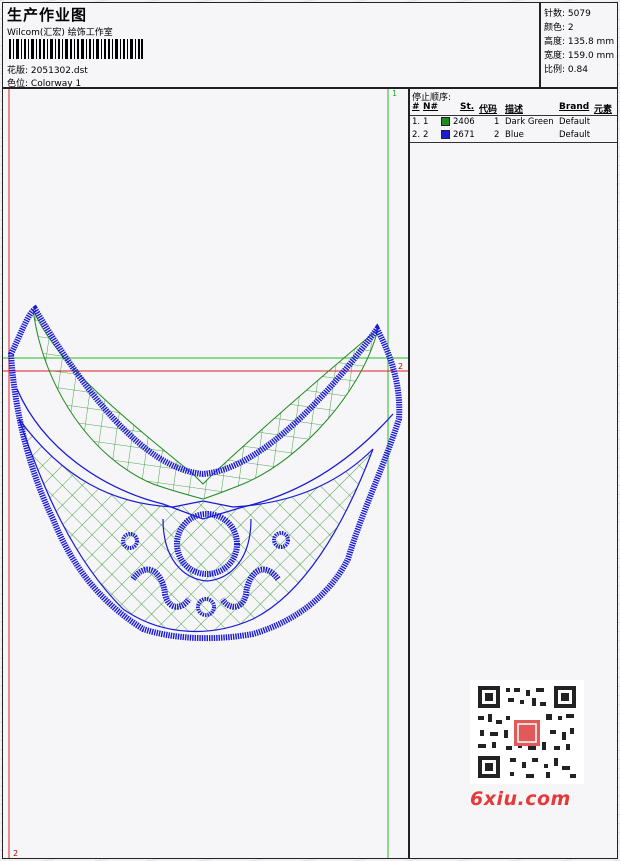  I want to click on page-title: 生产作业图, so click(47, 15).